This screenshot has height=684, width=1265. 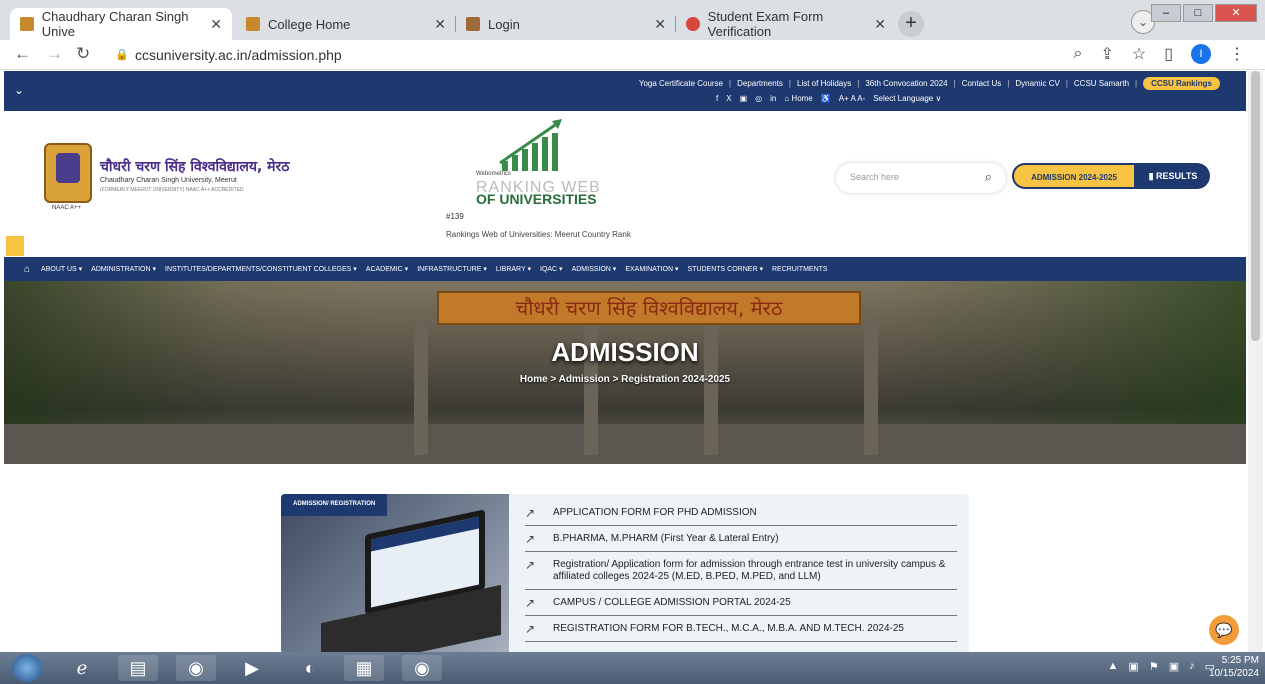 What do you see at coordinates (906, 83) in the screenshot?
I see `top-link: 36th Convocation 2024` at bounding box center [906, 83].